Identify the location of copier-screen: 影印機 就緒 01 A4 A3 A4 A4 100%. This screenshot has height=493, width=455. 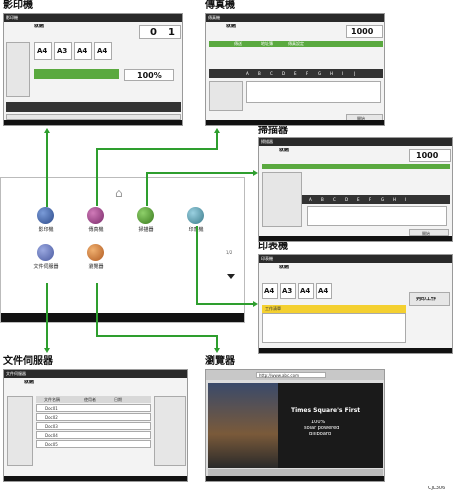
(93, 69).